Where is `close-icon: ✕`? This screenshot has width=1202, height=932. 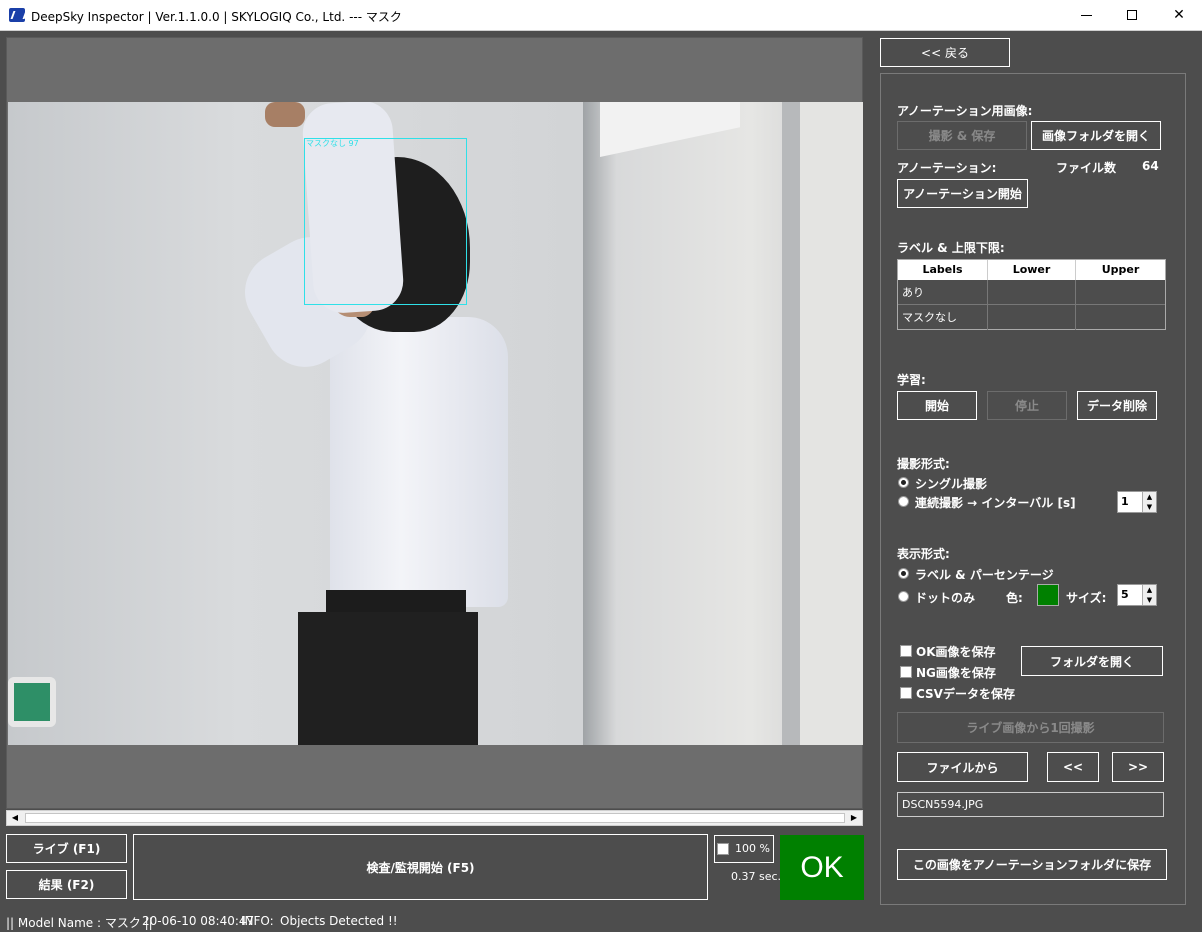
close-icon: ✕ is located at coordinates (1179, 15).